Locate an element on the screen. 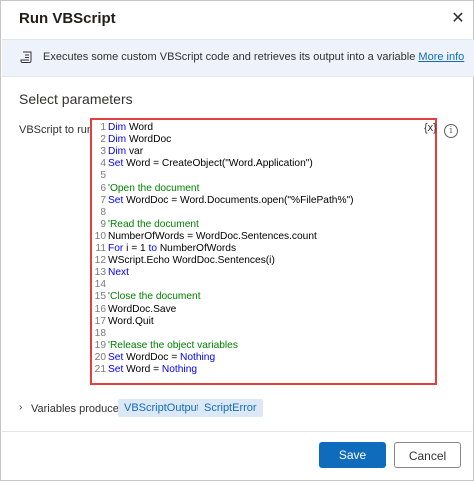  insert-variable-button: {x} is located at coordinates (430, 128).